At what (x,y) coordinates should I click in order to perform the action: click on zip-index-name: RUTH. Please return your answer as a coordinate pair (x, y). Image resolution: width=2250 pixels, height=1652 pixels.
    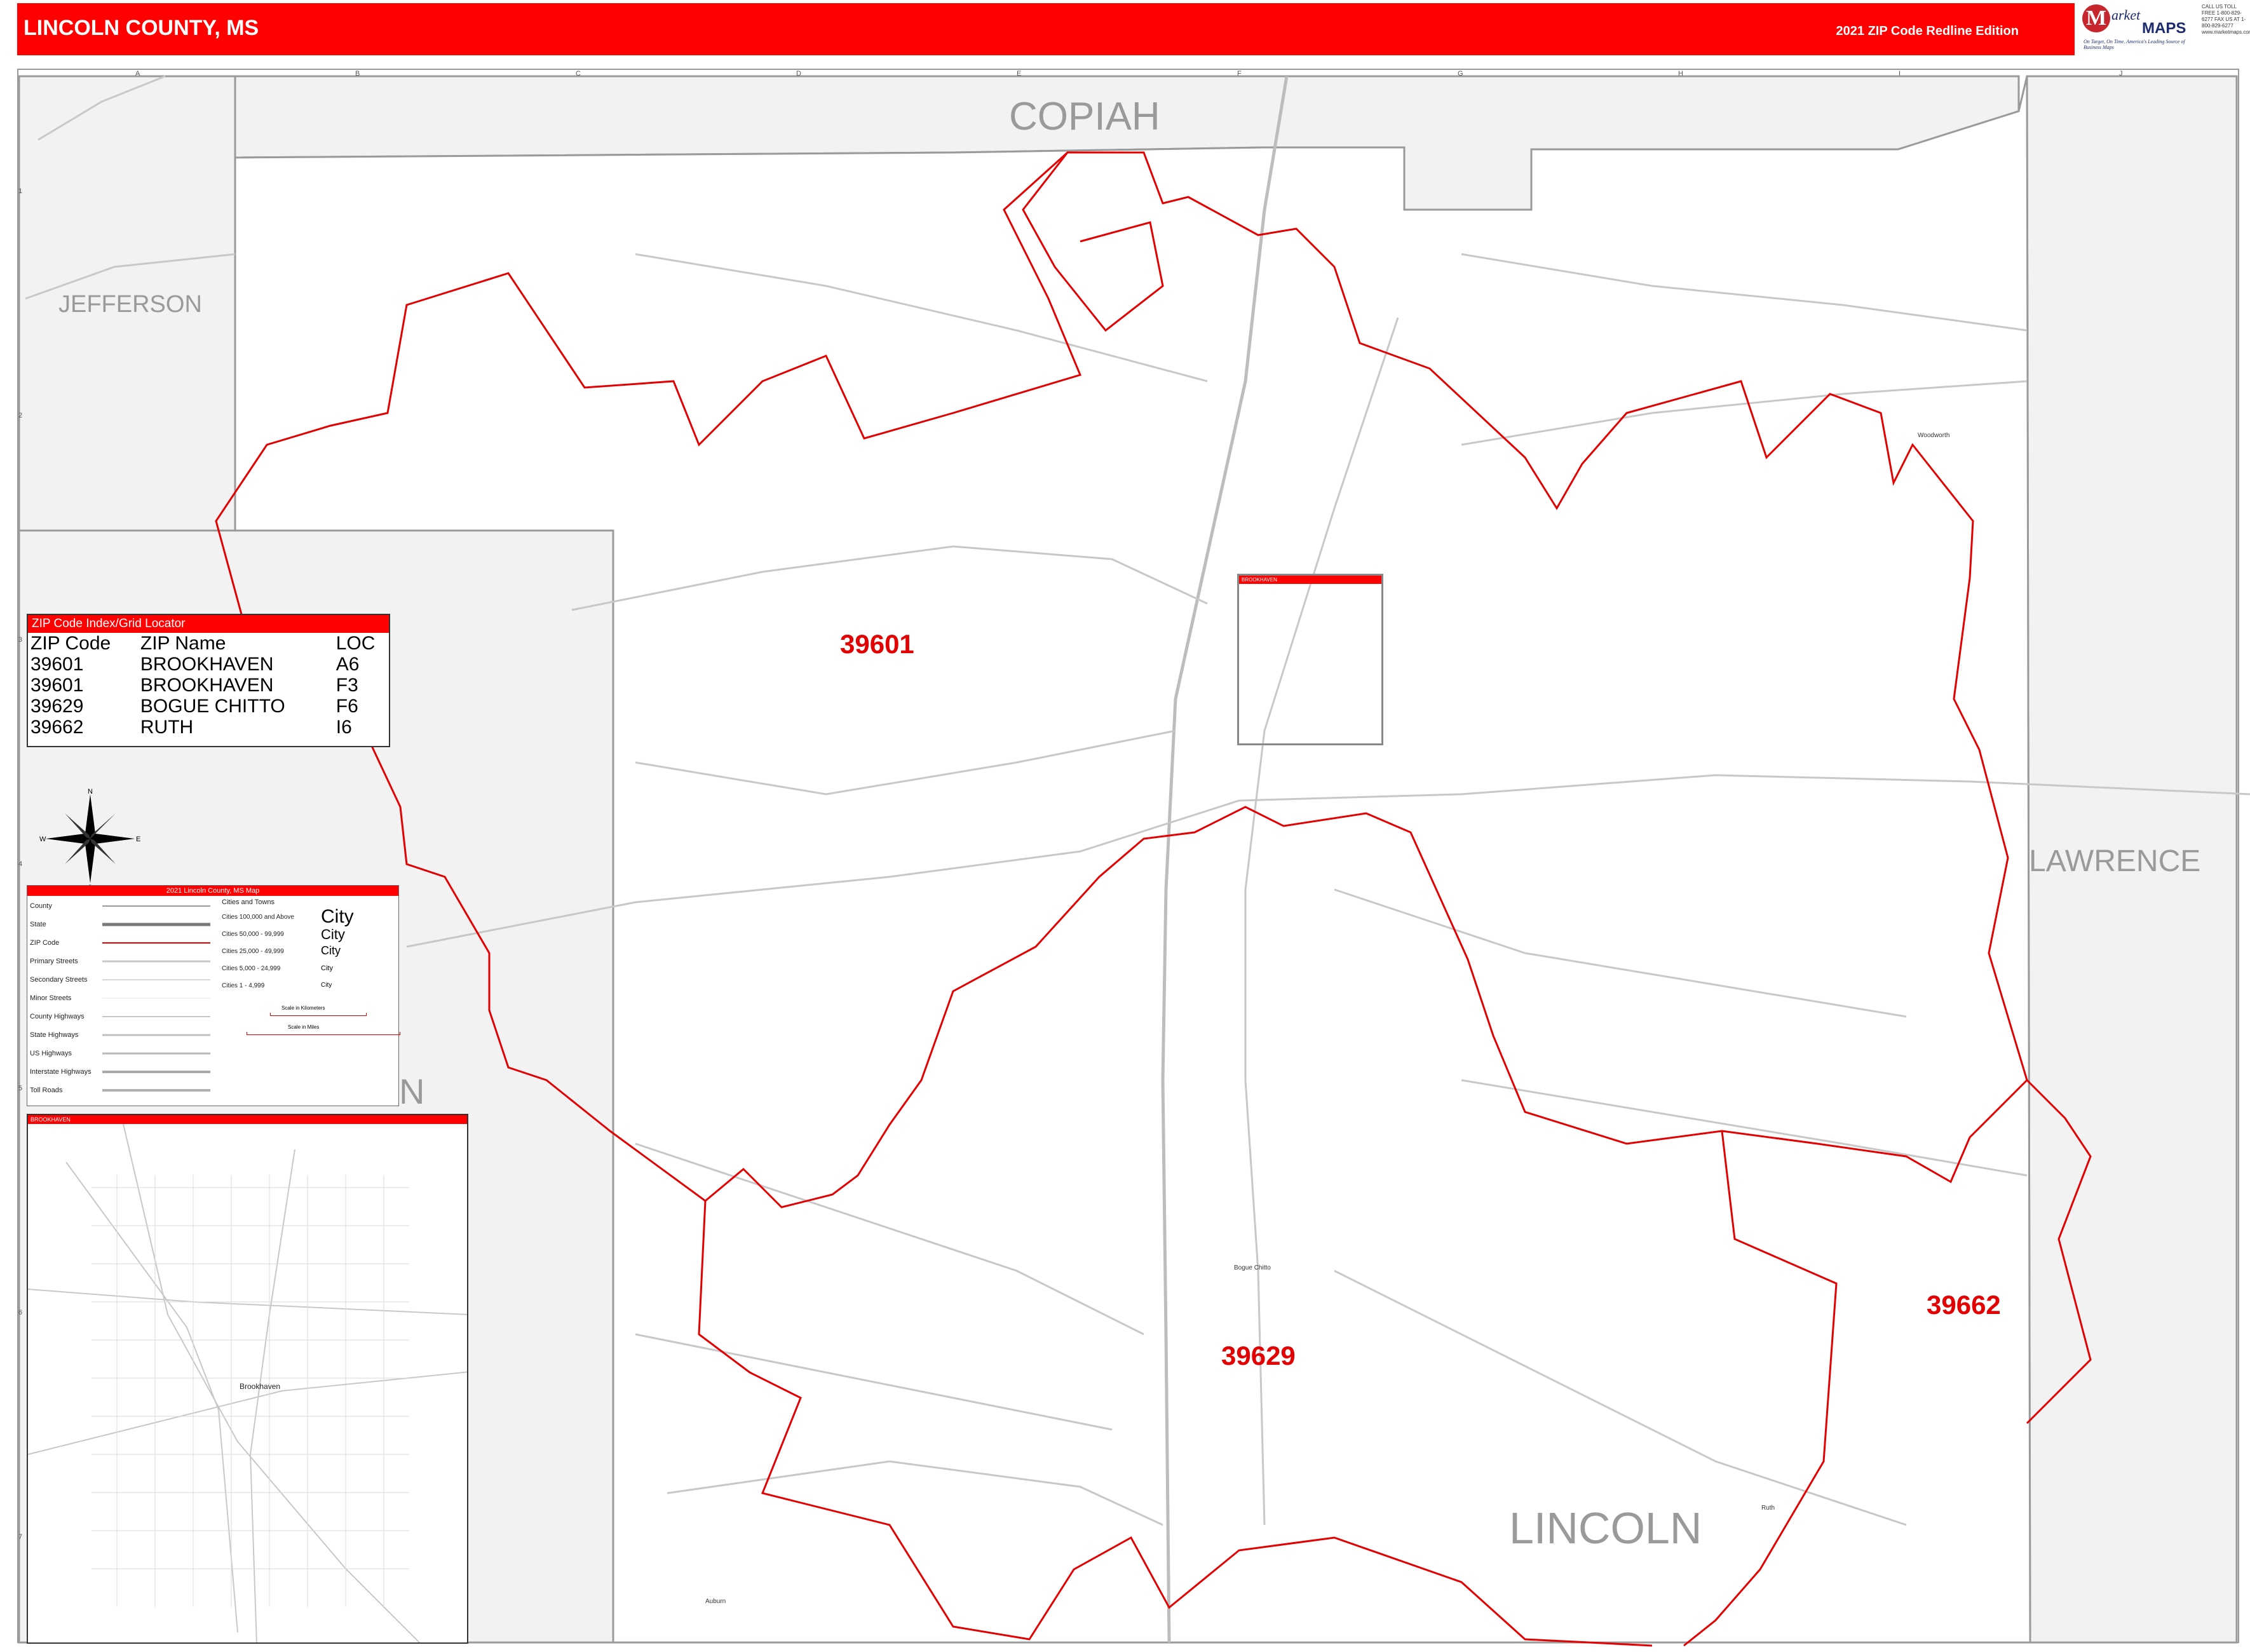
    Looking at the image, I should click on (167, 728).